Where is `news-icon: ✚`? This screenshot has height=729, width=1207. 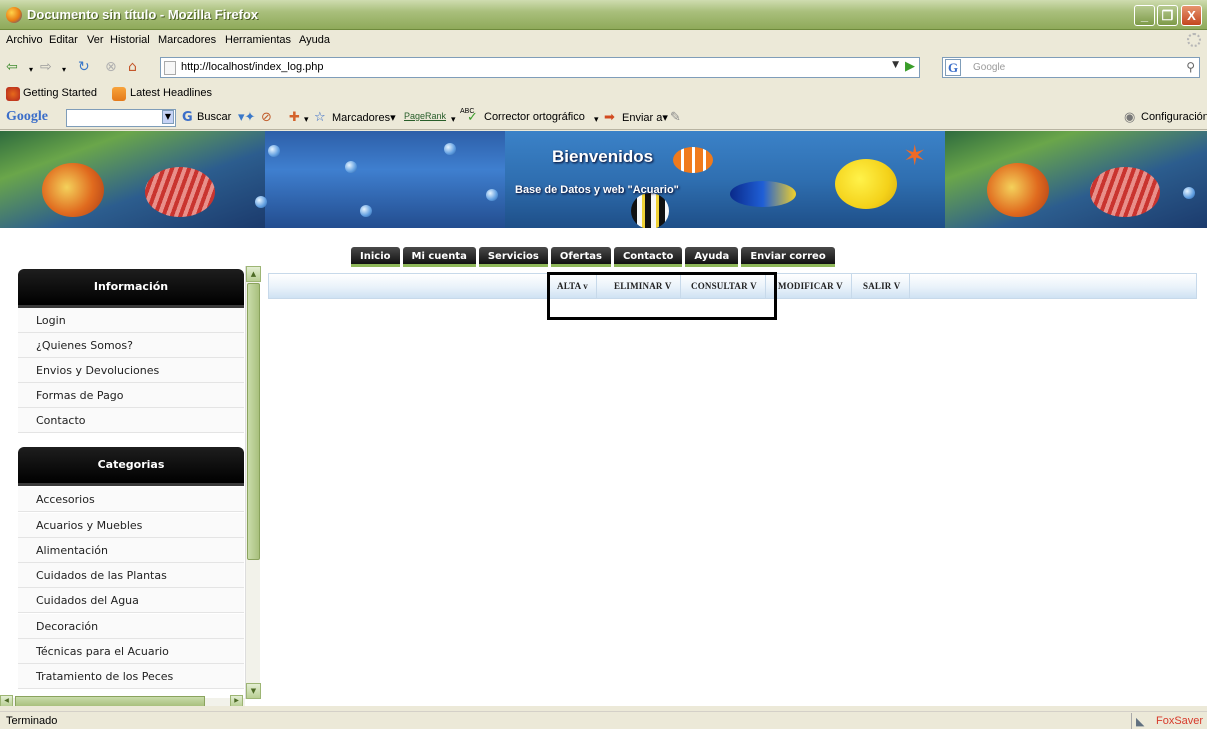
news-icon: ✚ is located at coordinates (294, 117).